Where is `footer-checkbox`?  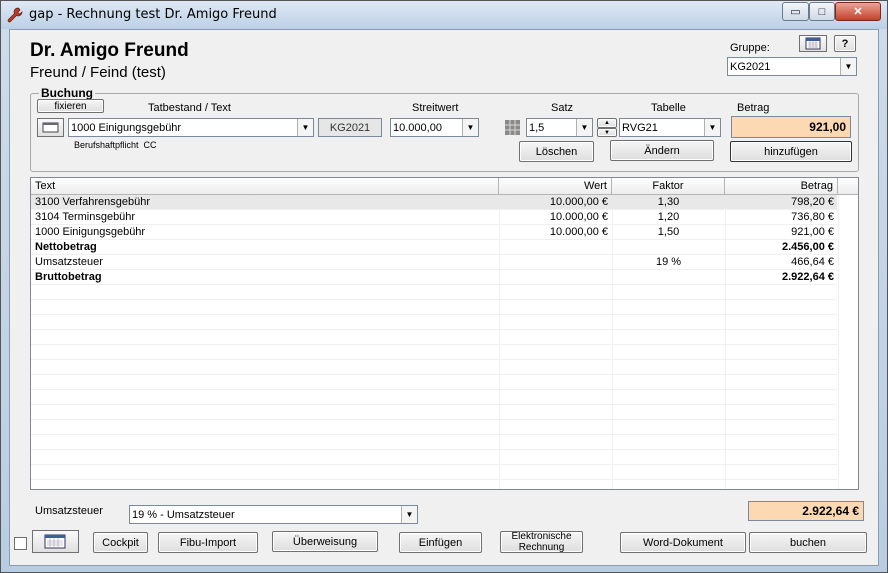
footer-checkbox is located at coordinates (20, 543).